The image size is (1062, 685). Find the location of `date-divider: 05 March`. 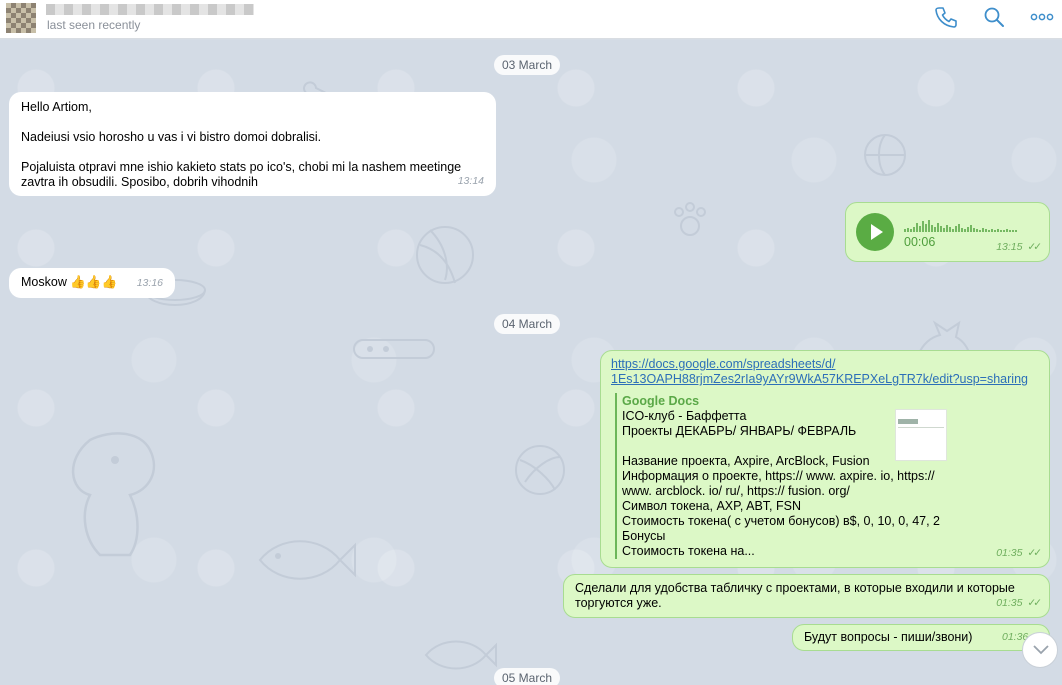

date-divider: 05 March is located at coordinates (527, 676).